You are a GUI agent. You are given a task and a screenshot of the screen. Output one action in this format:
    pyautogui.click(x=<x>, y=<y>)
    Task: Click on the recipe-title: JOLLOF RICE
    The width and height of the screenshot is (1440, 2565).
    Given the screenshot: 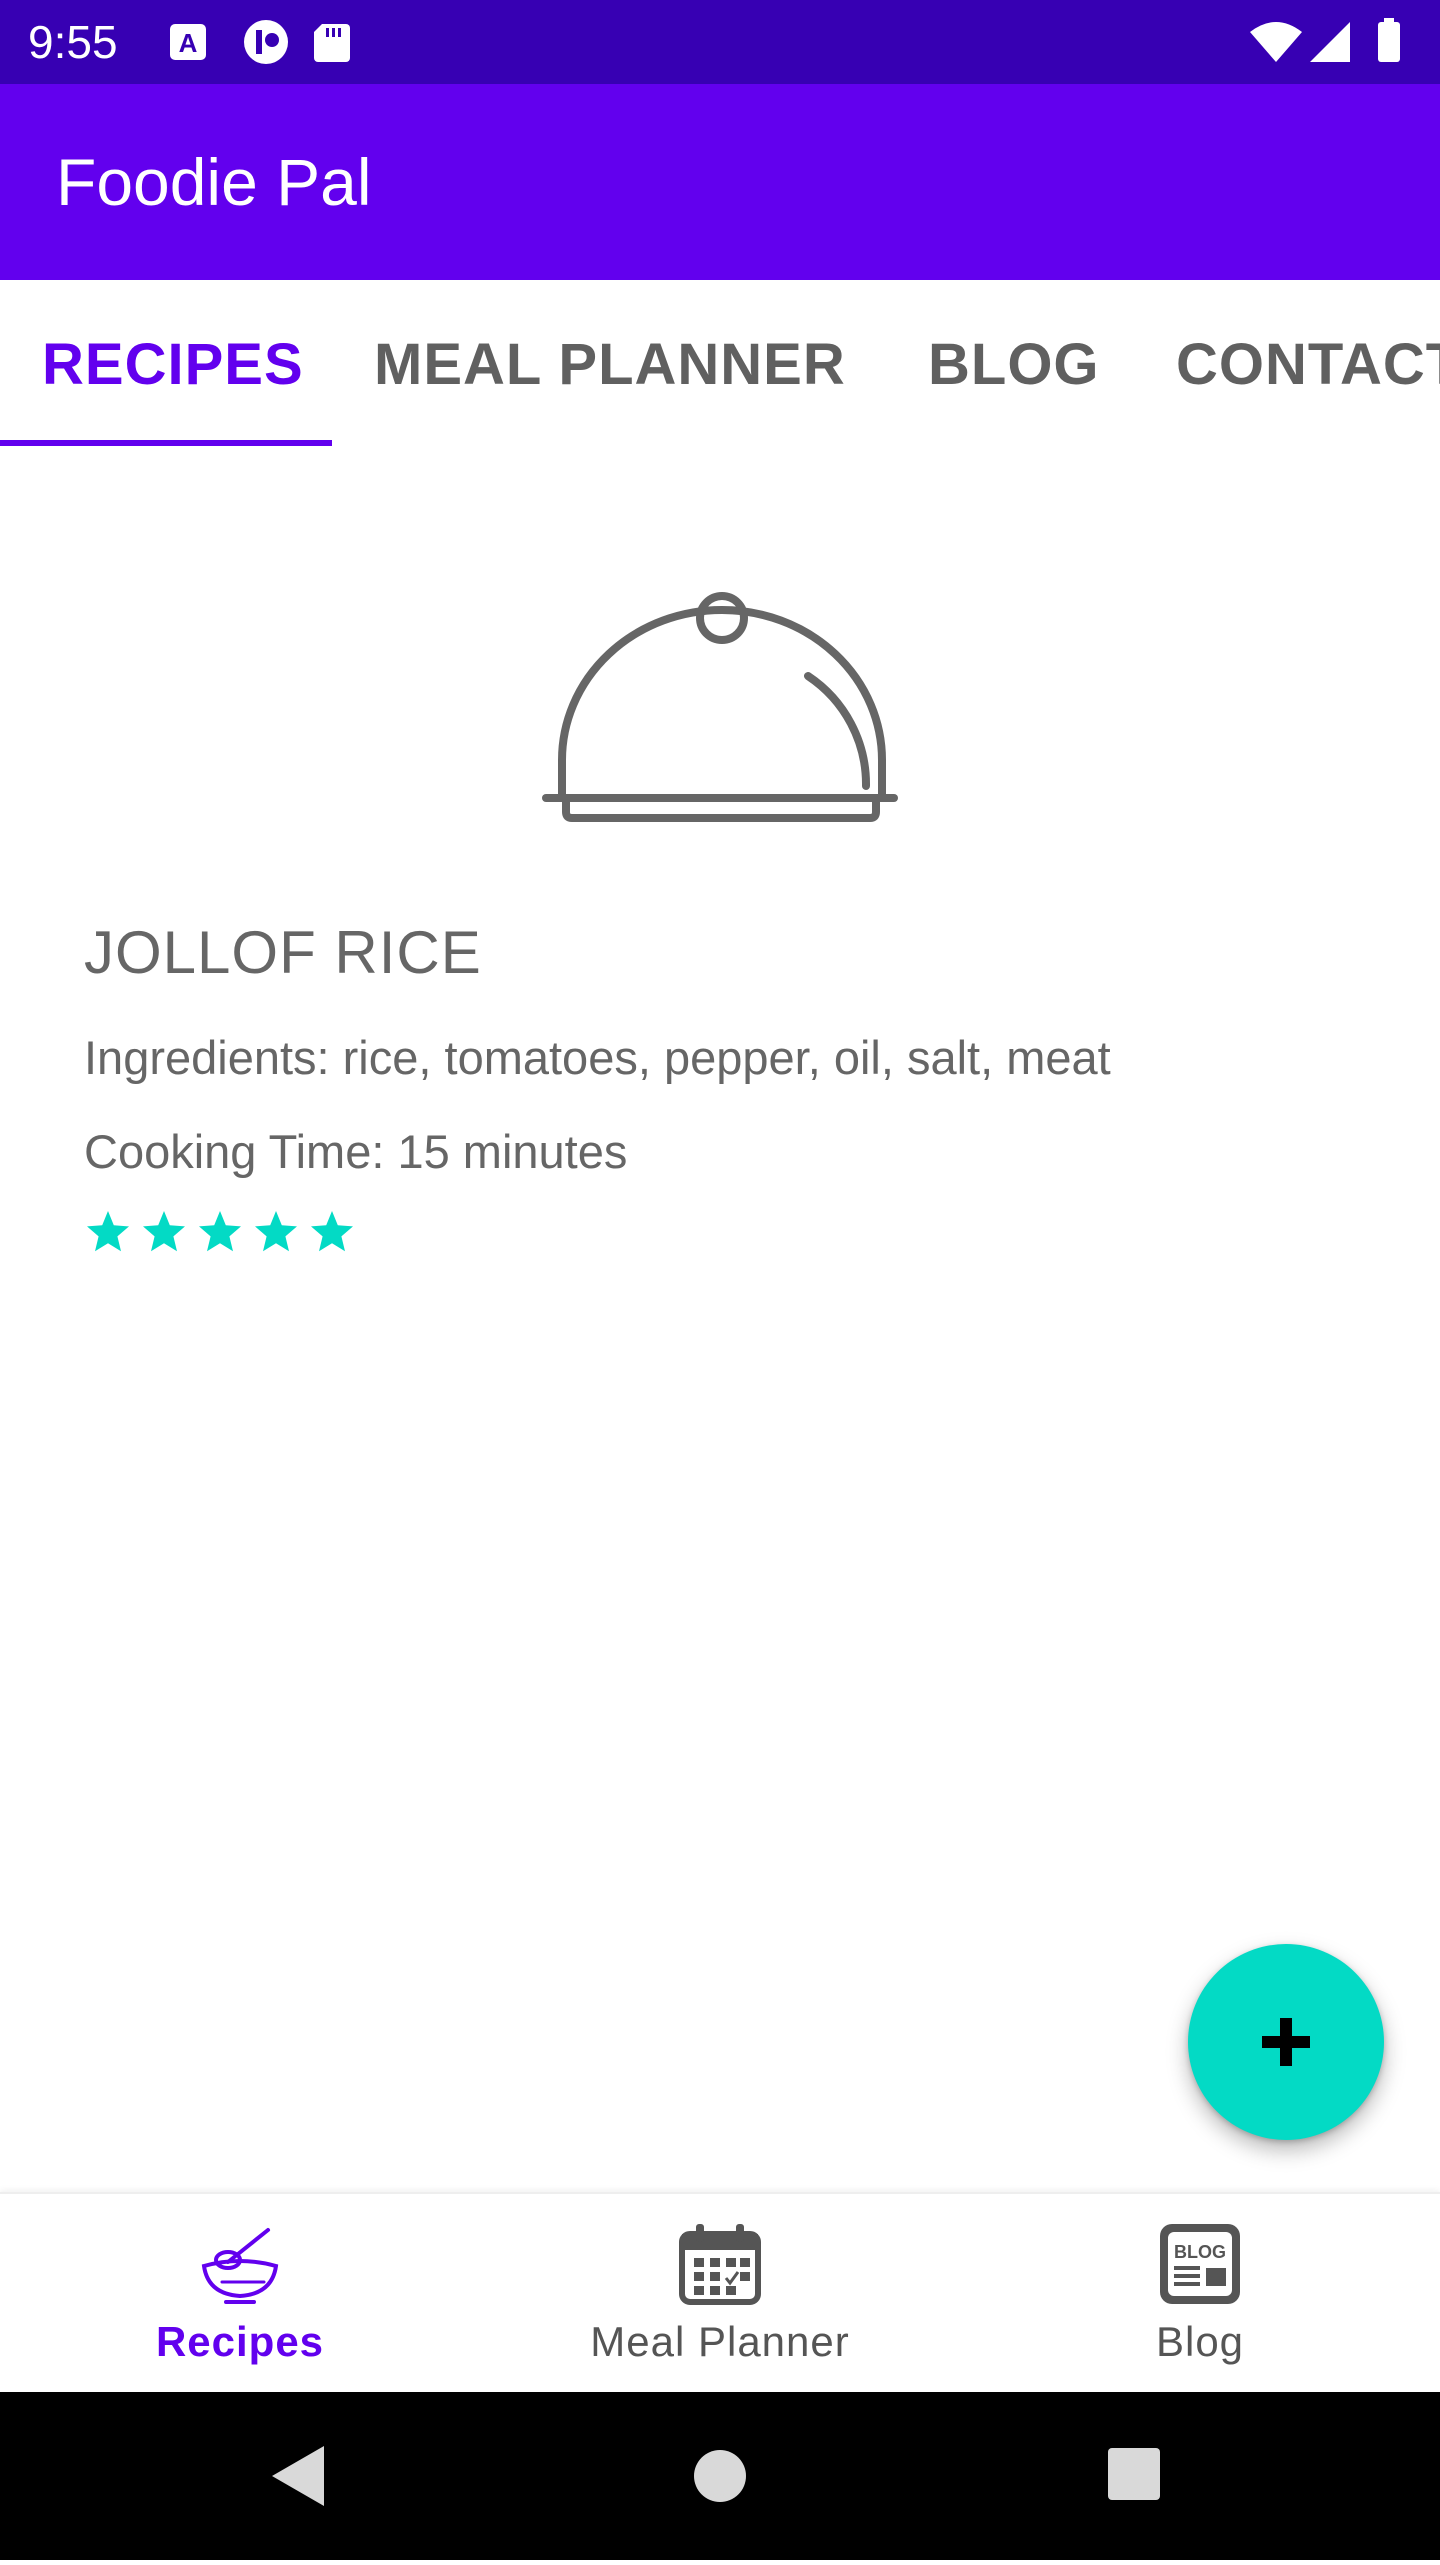 What is the action you would take?
    pyautogui.click(x=283, y=952)
    